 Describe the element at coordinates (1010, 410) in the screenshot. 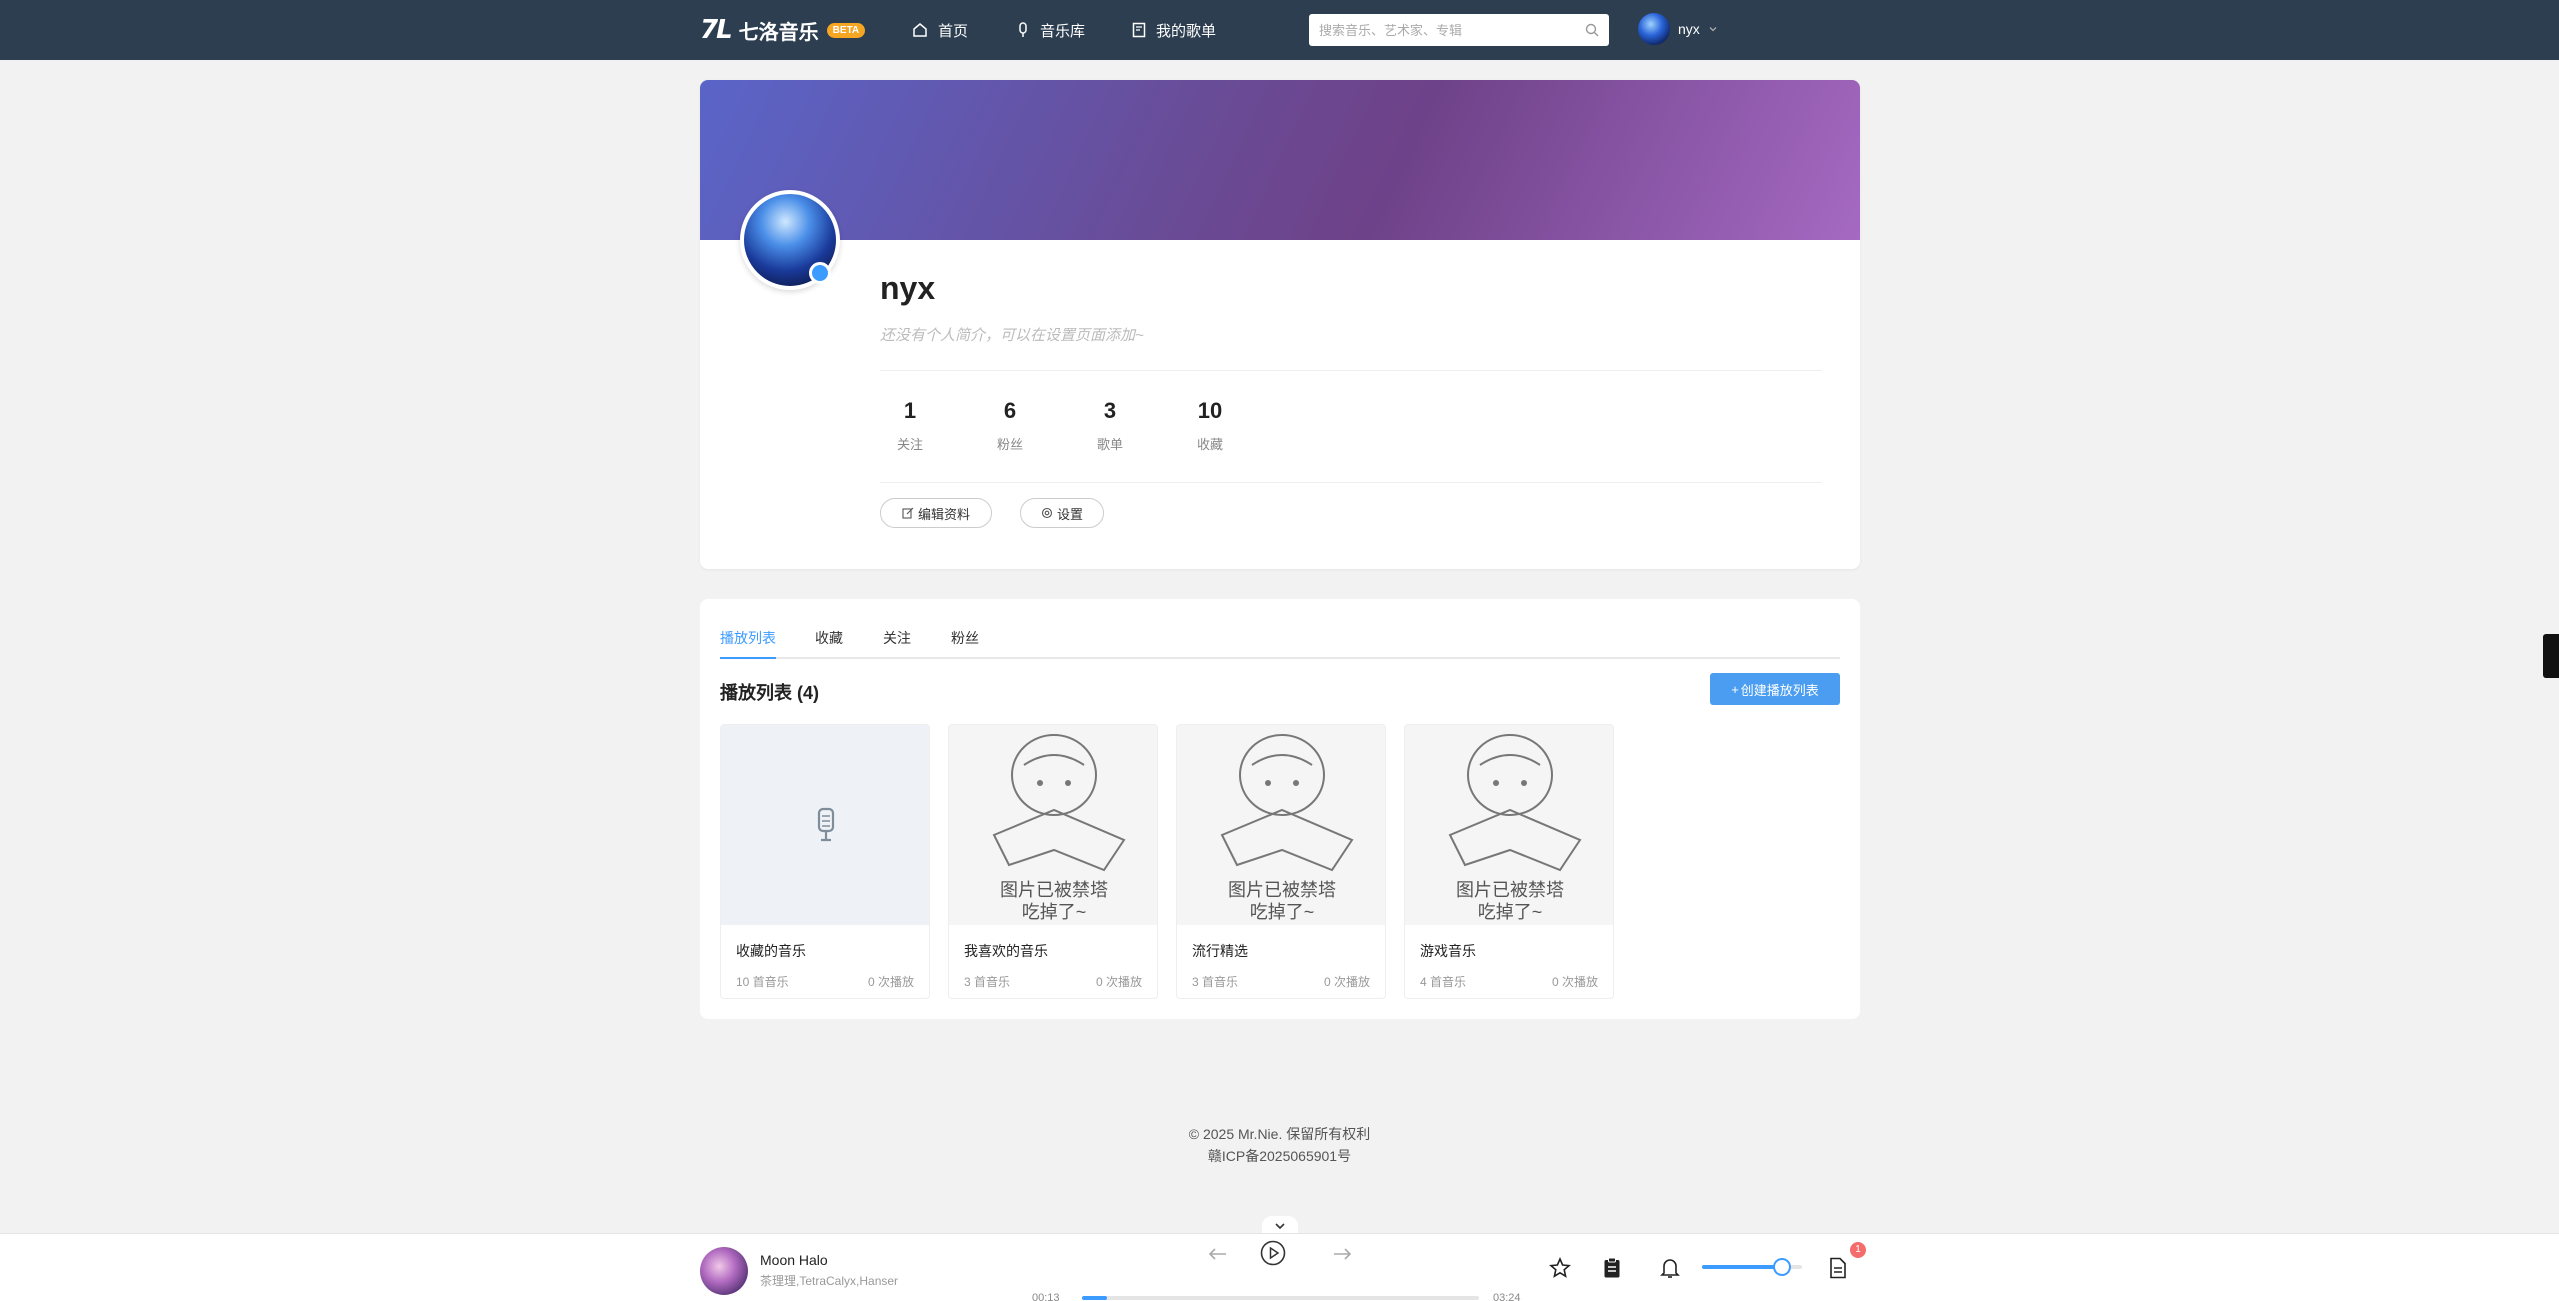

I see `stat-number: 6` at that location.